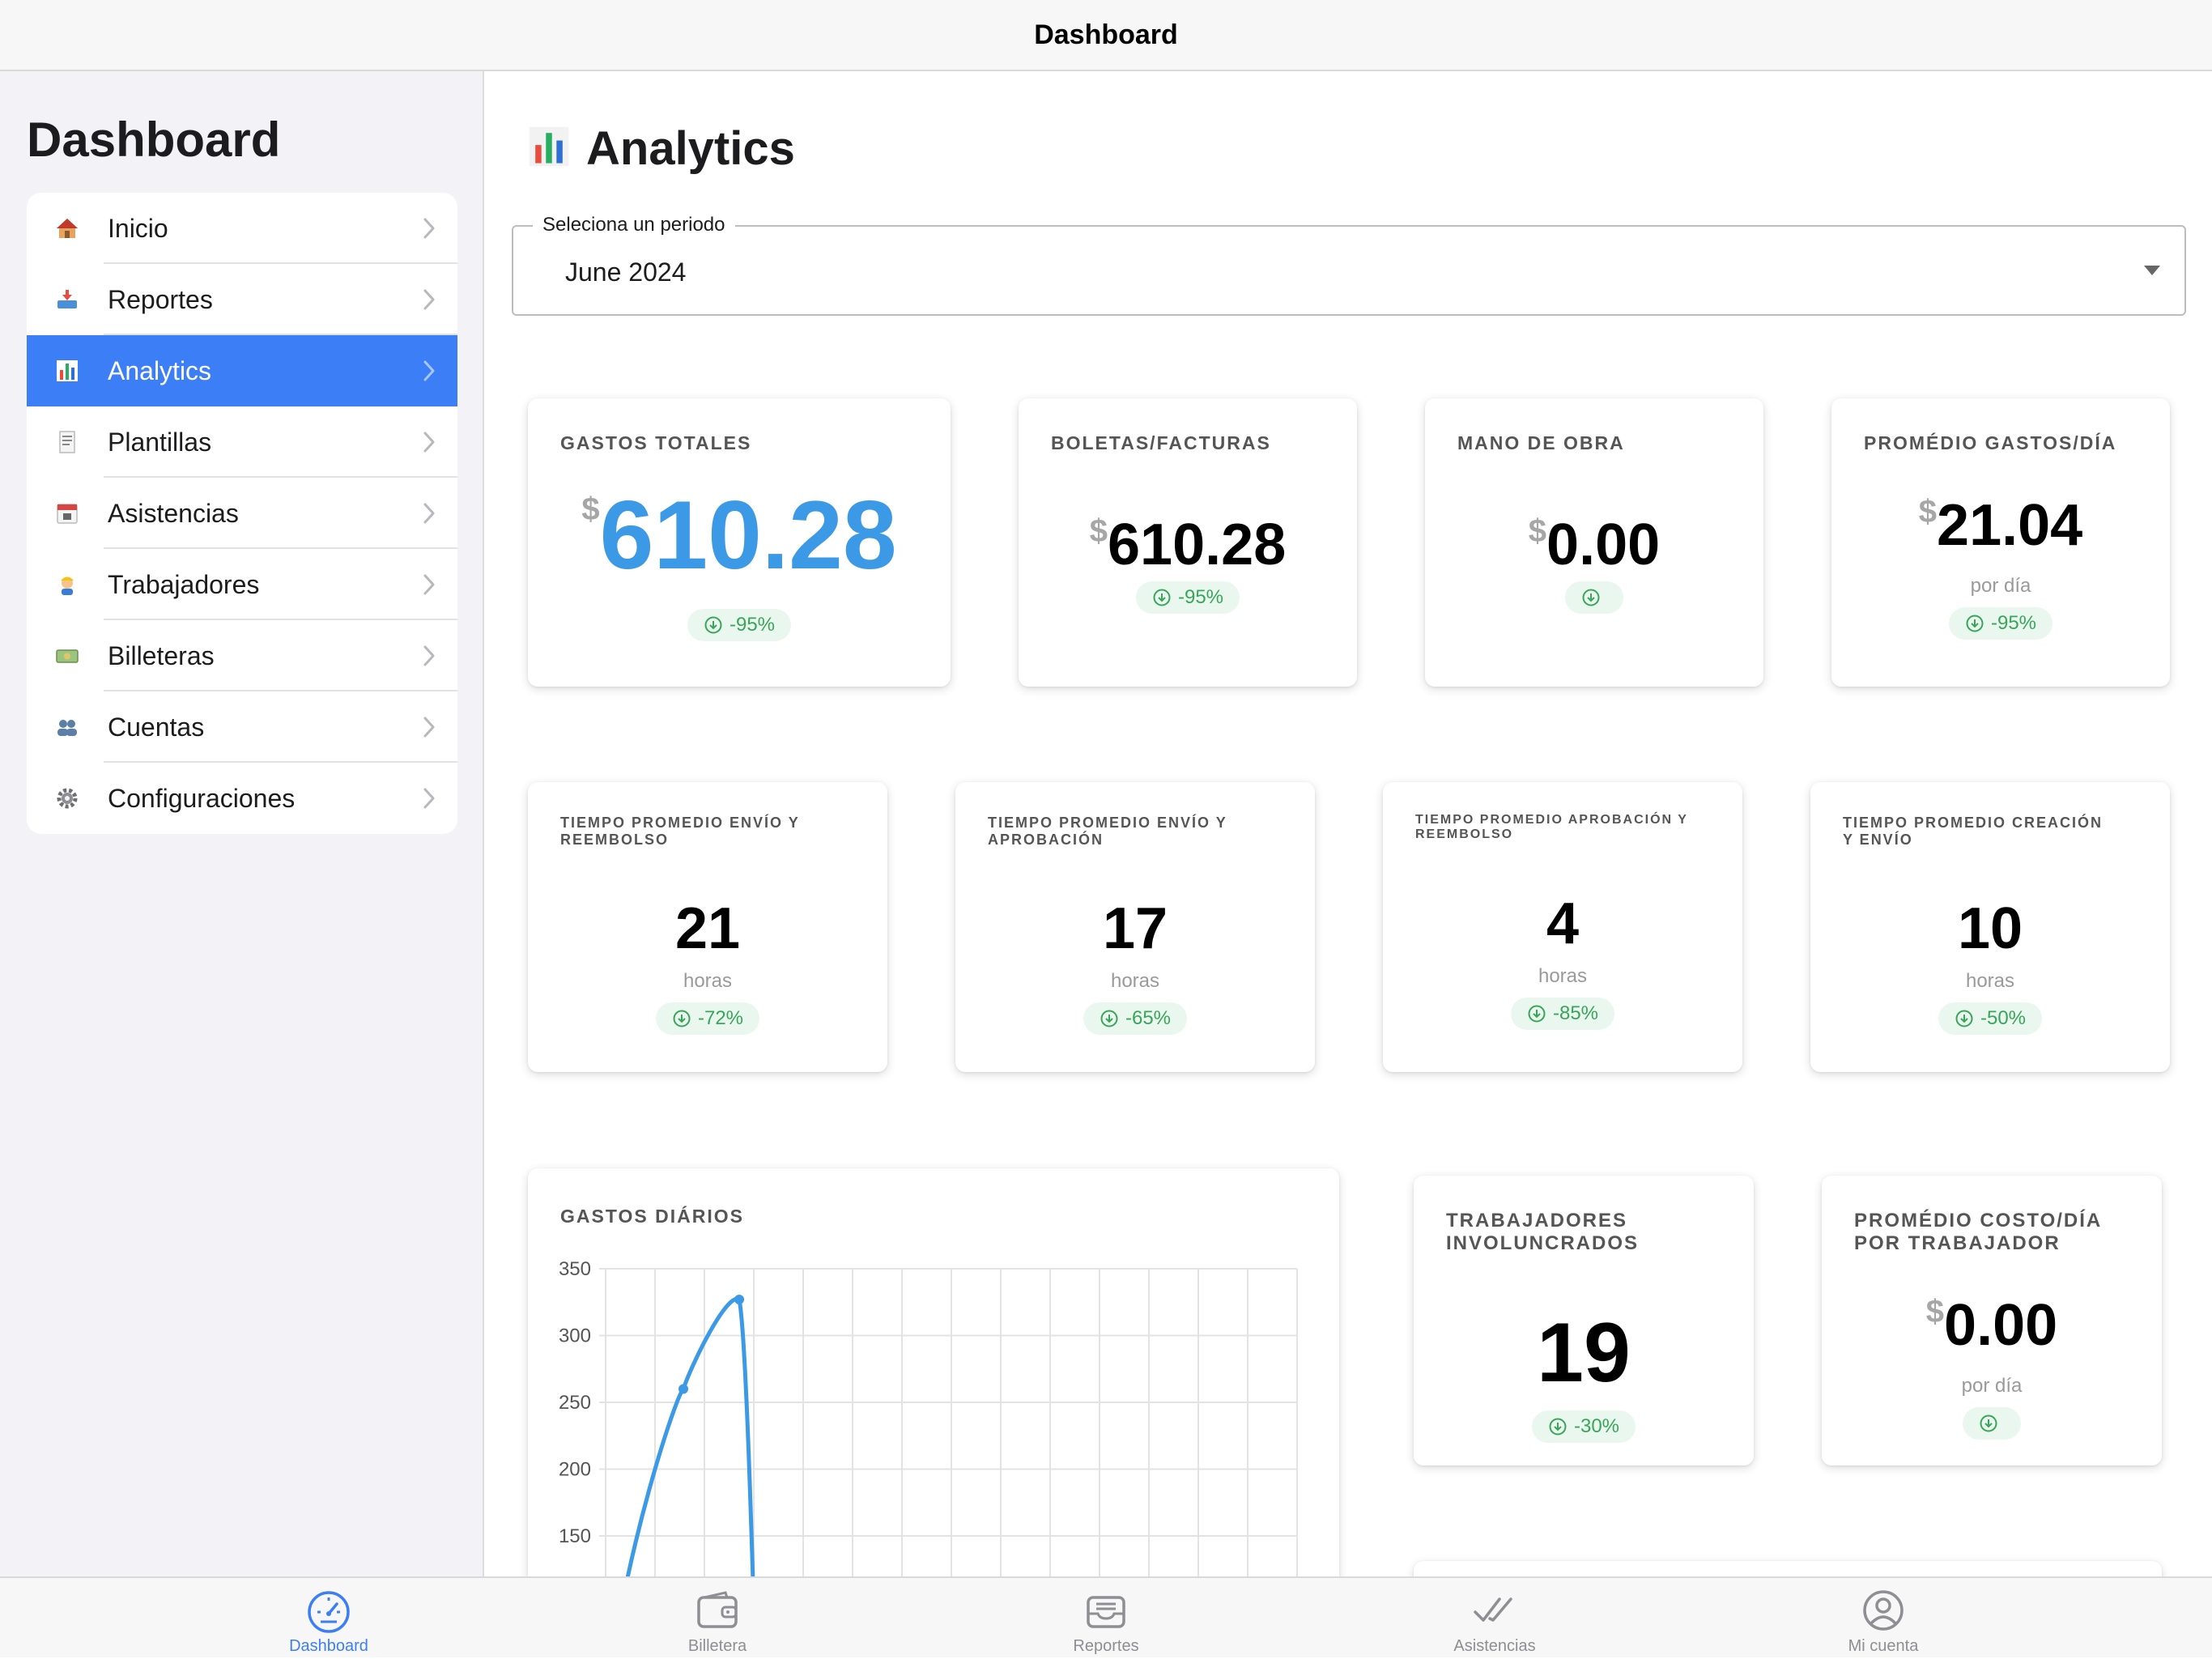  What do you see at coordinates (1575, 1013) in the screenshot?
I see `change-value: -85%` at bounding box center [1575, 1013].